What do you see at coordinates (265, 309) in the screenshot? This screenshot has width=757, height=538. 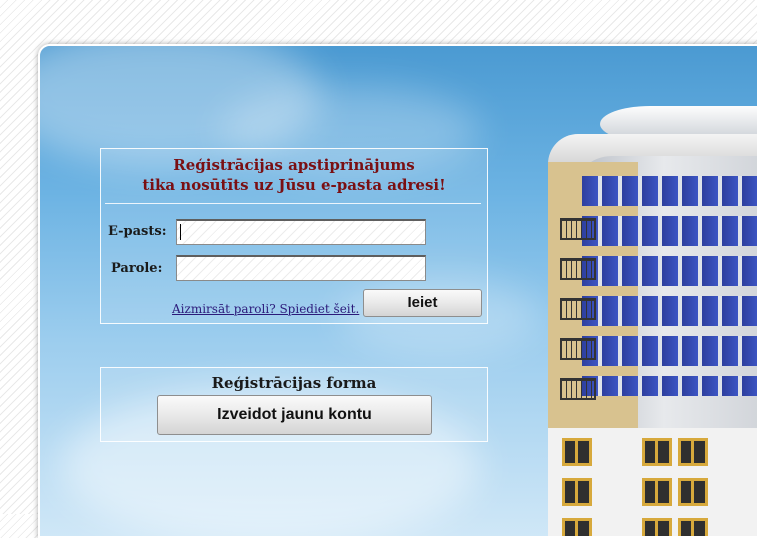 I see `forgot-password-link: Aizmirsāt paroli? Spiediet šeit.` at bounding box center [265, 309].